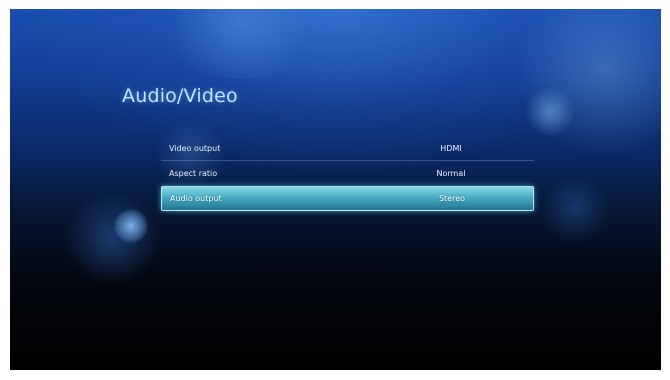 The height and width of the screenshot is (380, 670). What do you see at coordinates (195, 148) in the screenshot?
I see `setting-label: Video output` at bounding box center [195, 148].